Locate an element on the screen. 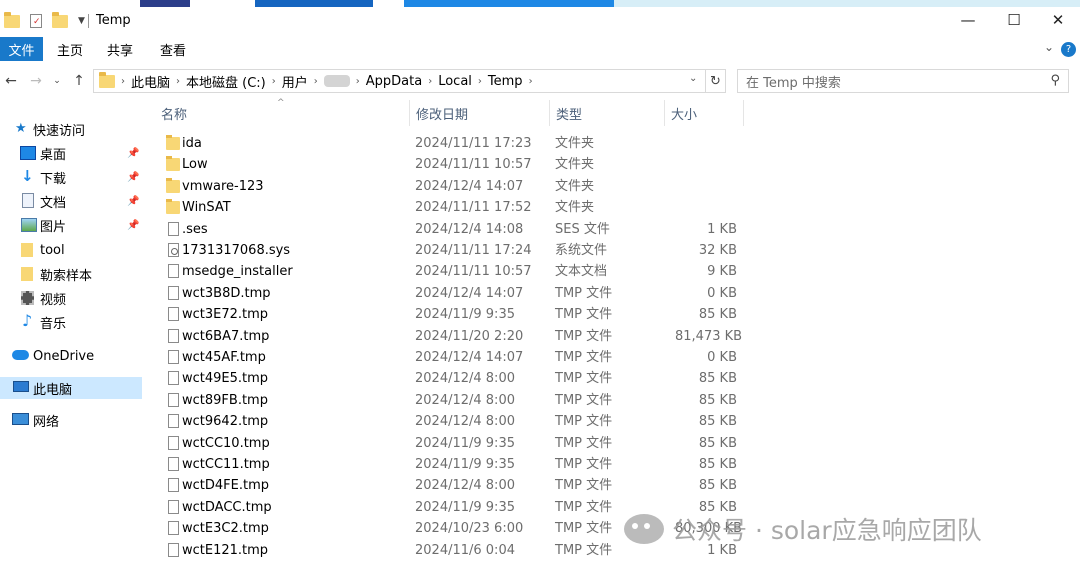  file-row: wct49E5.tmp 2024/12/4 8:00 TMP 文件 85 KB is located at coordinates (445, 378).